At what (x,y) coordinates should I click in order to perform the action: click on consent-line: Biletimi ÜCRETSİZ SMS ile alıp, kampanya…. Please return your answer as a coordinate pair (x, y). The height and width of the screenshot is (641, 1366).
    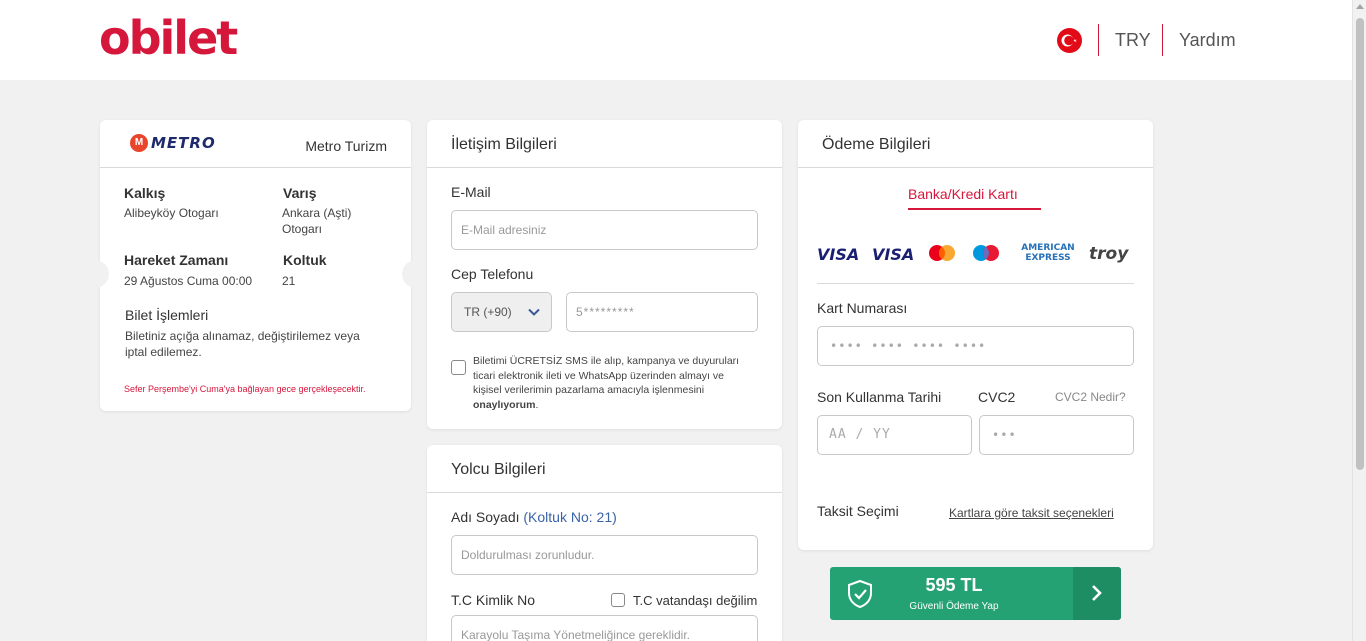
    Looking at the image, I should click on (606, 361).